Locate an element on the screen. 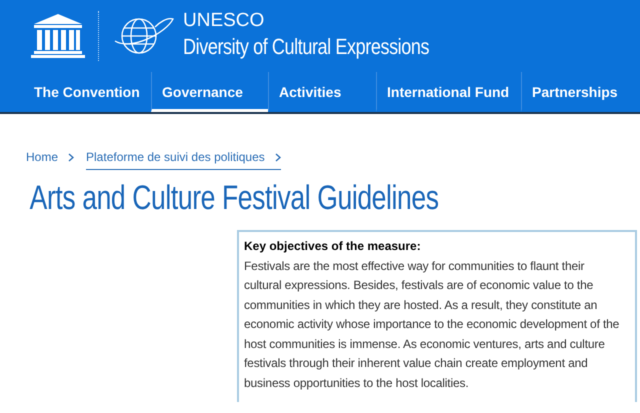 This screenshot has height=413, width=640. nav-tab: Activities is located at coordinates (322, 92).